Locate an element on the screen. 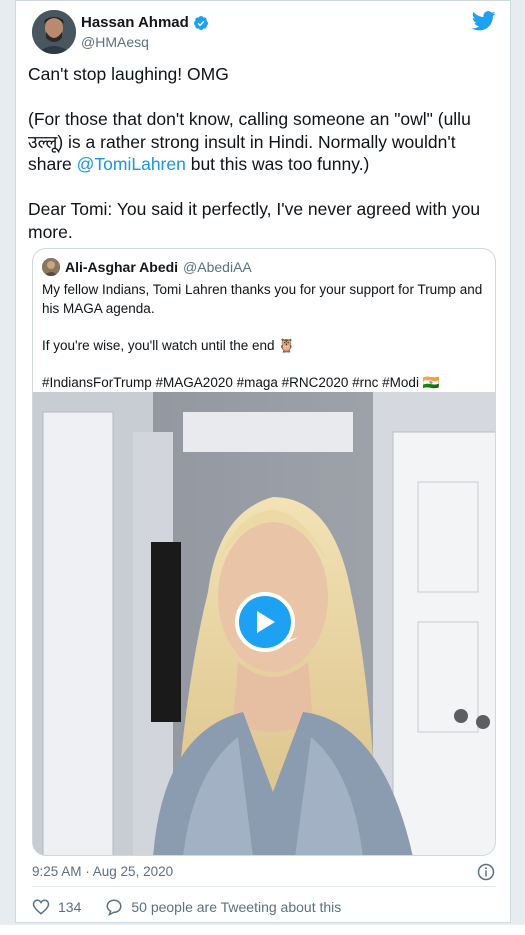 The height and width of the screenshot is (935, 525). tweet-text-p1: Can't stop laughing! OMG is located at coordinates (128, 74).